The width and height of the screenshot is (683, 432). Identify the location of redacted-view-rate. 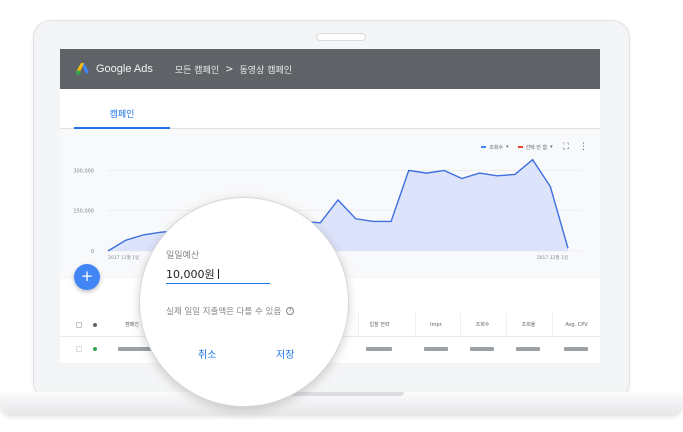
(528, 349).